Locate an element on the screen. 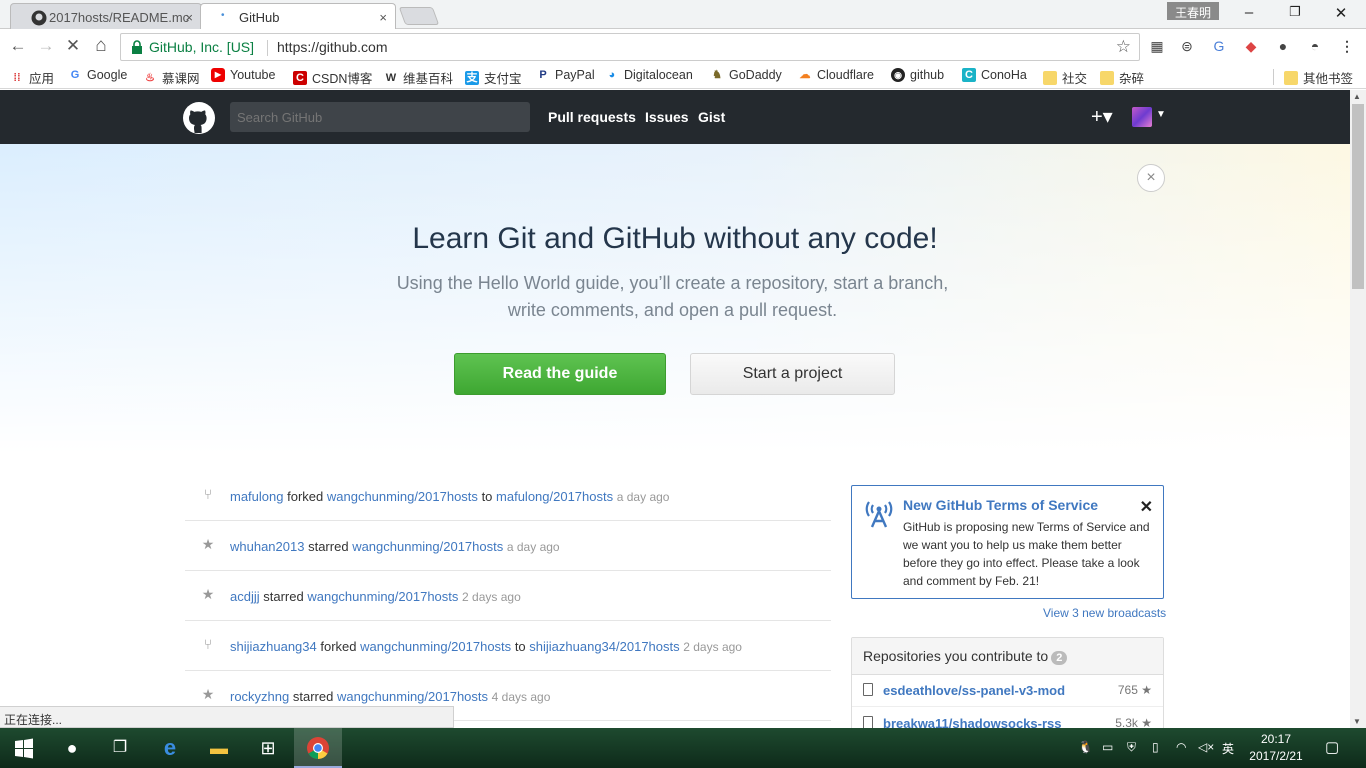  bookmark-folder-social: 社交 is located at coordinates (1065, 77).